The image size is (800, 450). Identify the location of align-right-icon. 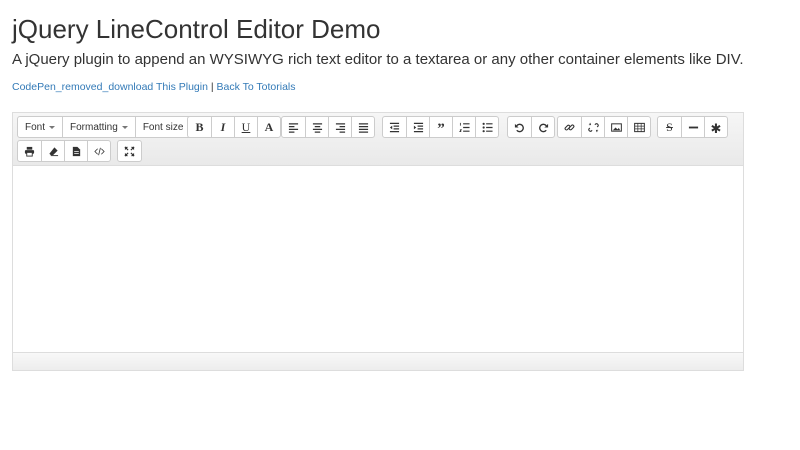
(340, 127).